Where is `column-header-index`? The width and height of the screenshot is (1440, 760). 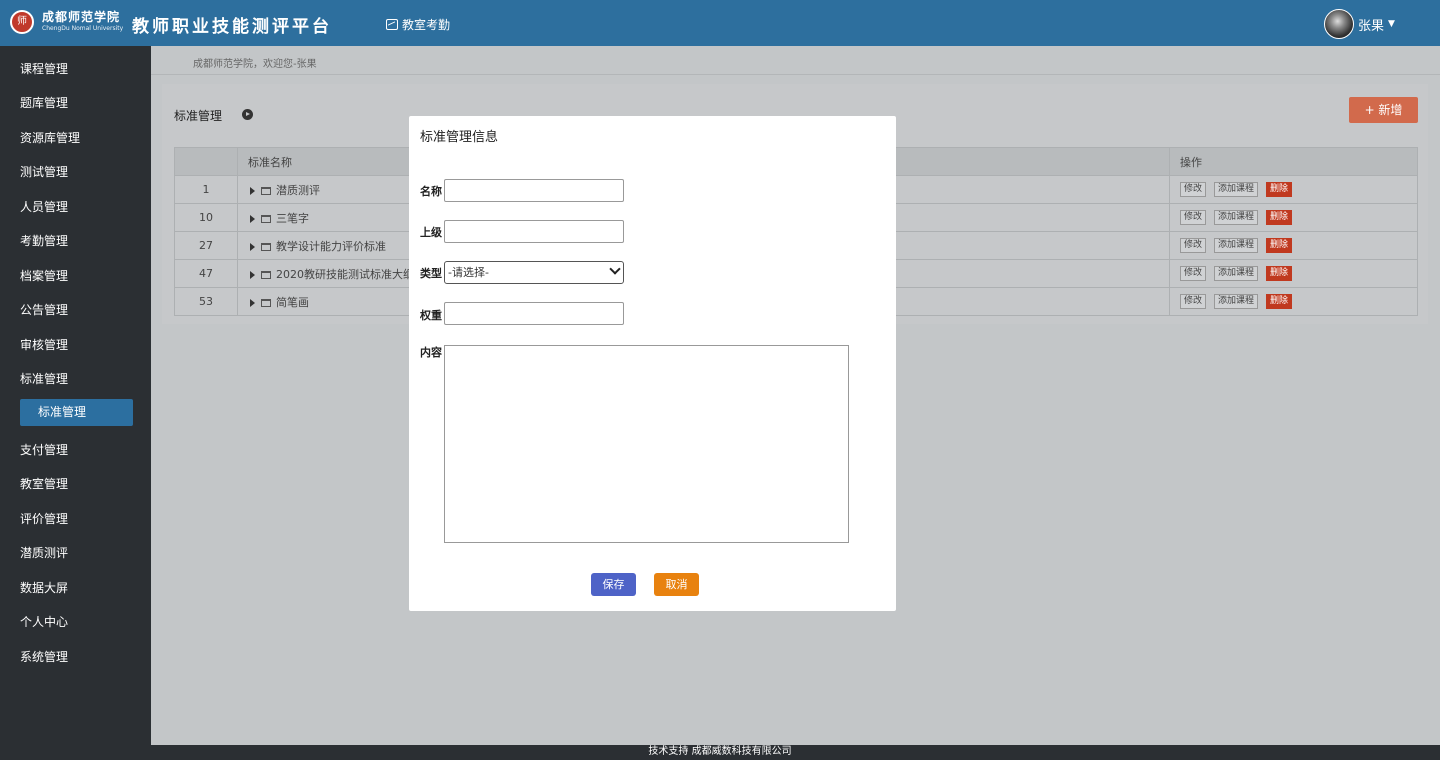
column-header-index is located at coordinates (206, 161).